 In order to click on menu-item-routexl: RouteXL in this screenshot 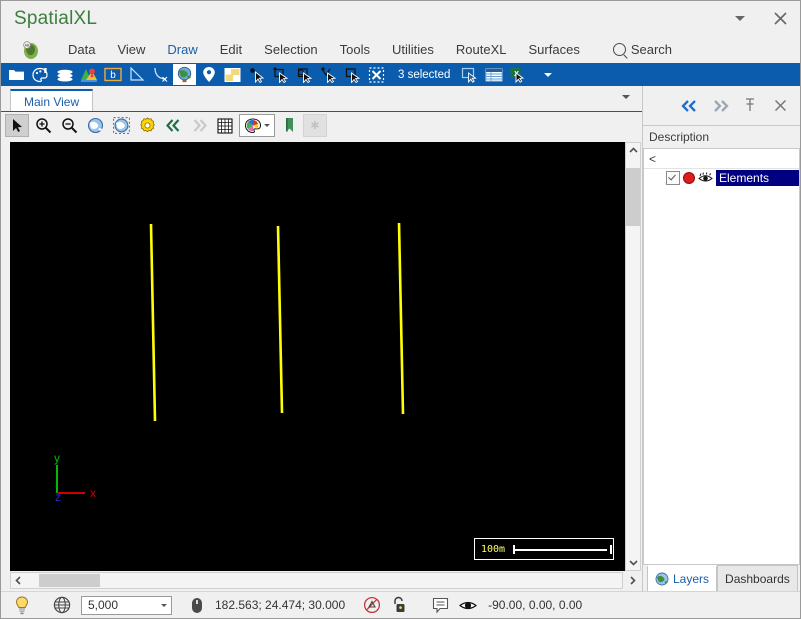, I will do `click(481, 49)`.